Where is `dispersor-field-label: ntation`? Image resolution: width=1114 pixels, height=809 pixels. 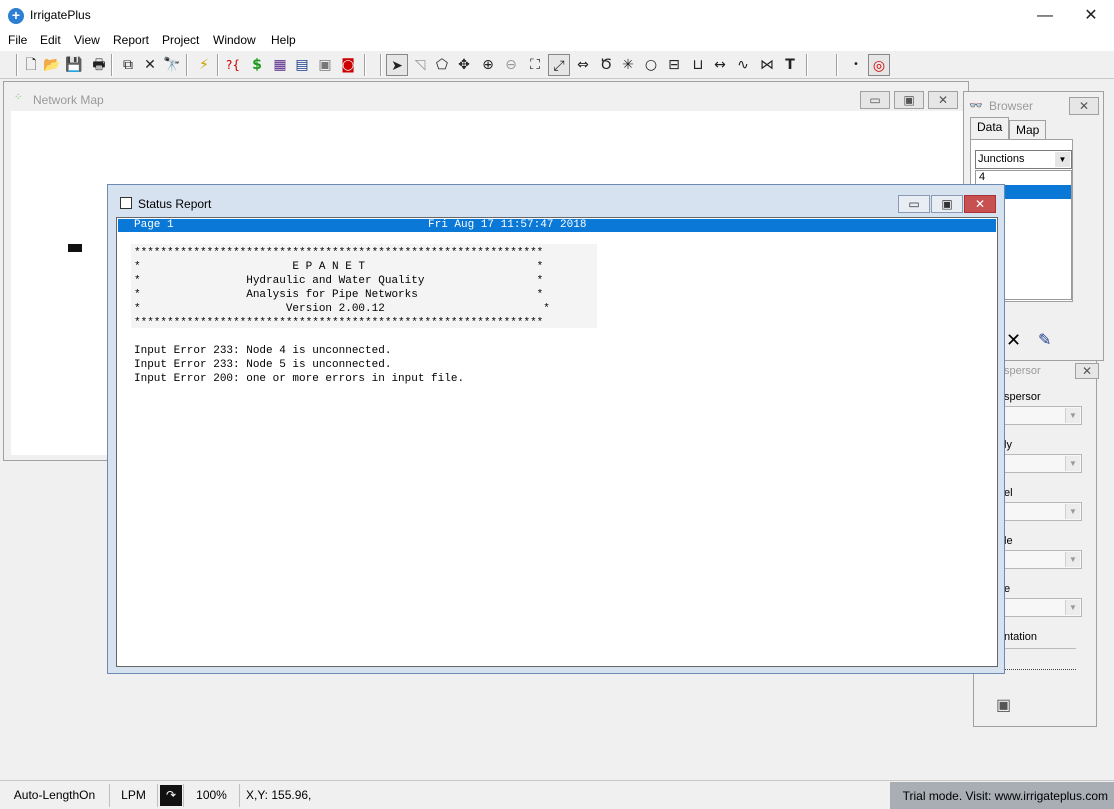
dispersor-field-label: ntation is located at coordinates (1021, 637).